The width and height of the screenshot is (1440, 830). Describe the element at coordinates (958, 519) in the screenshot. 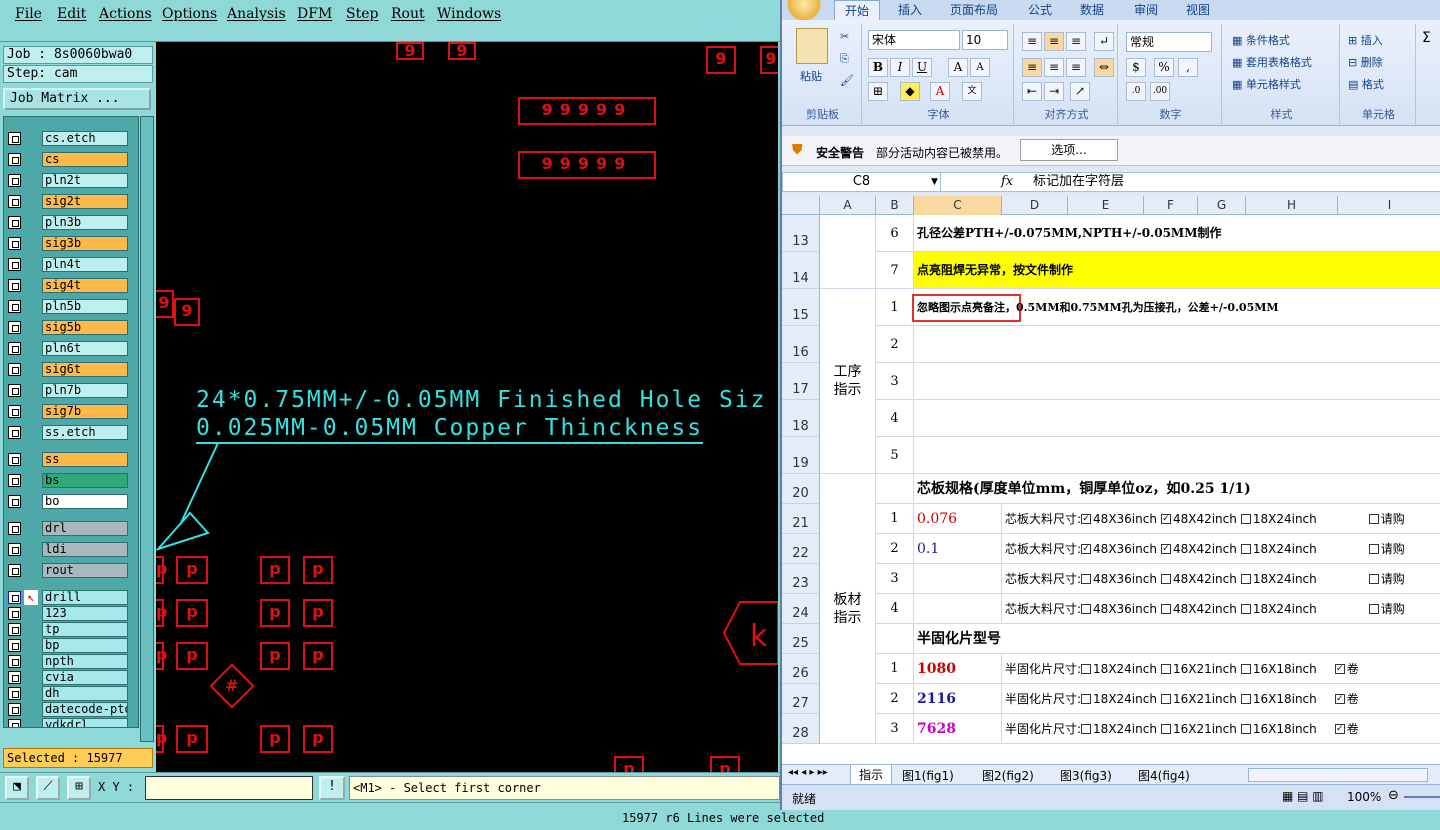

I see `core-thickness-cell: 0.076` at that location.